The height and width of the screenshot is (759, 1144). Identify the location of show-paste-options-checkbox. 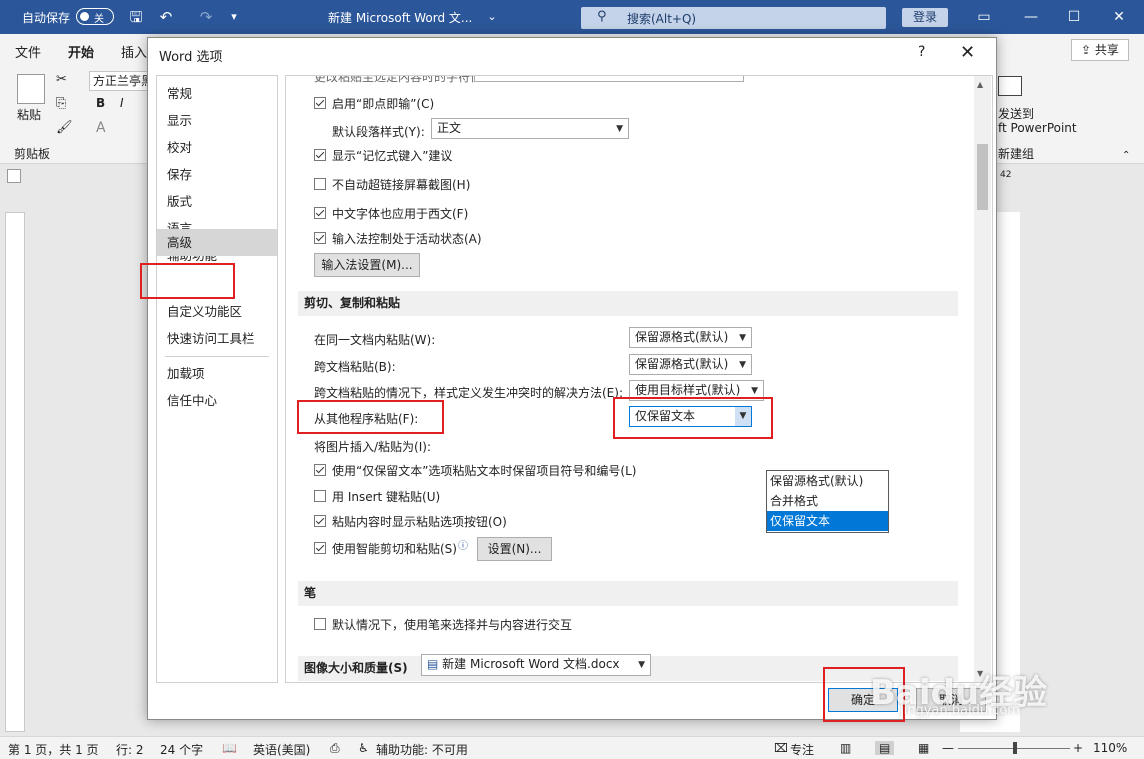
(320, 521).